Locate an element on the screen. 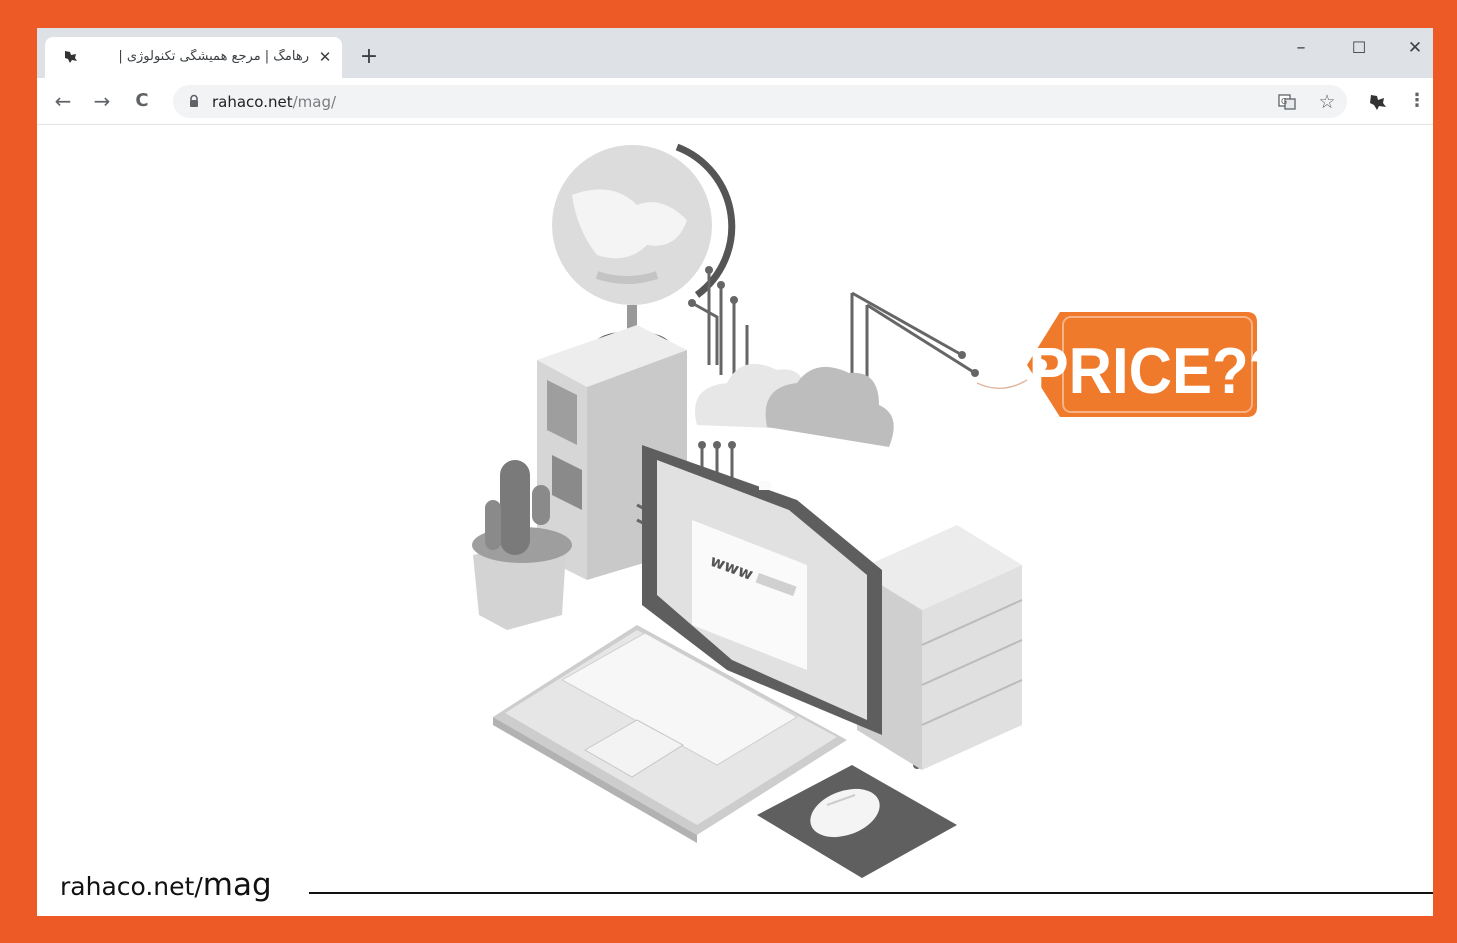 This screenshot has width=1457, height=943. translate-icon: G is located at coordinates (1287, 102).